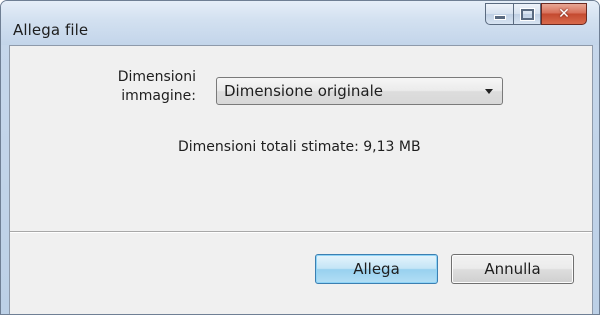 Image resolution: width=600 pixels, height=315 pixels. I want to click on image-size-dropdown: Dimensione originale, so click(359, 91).